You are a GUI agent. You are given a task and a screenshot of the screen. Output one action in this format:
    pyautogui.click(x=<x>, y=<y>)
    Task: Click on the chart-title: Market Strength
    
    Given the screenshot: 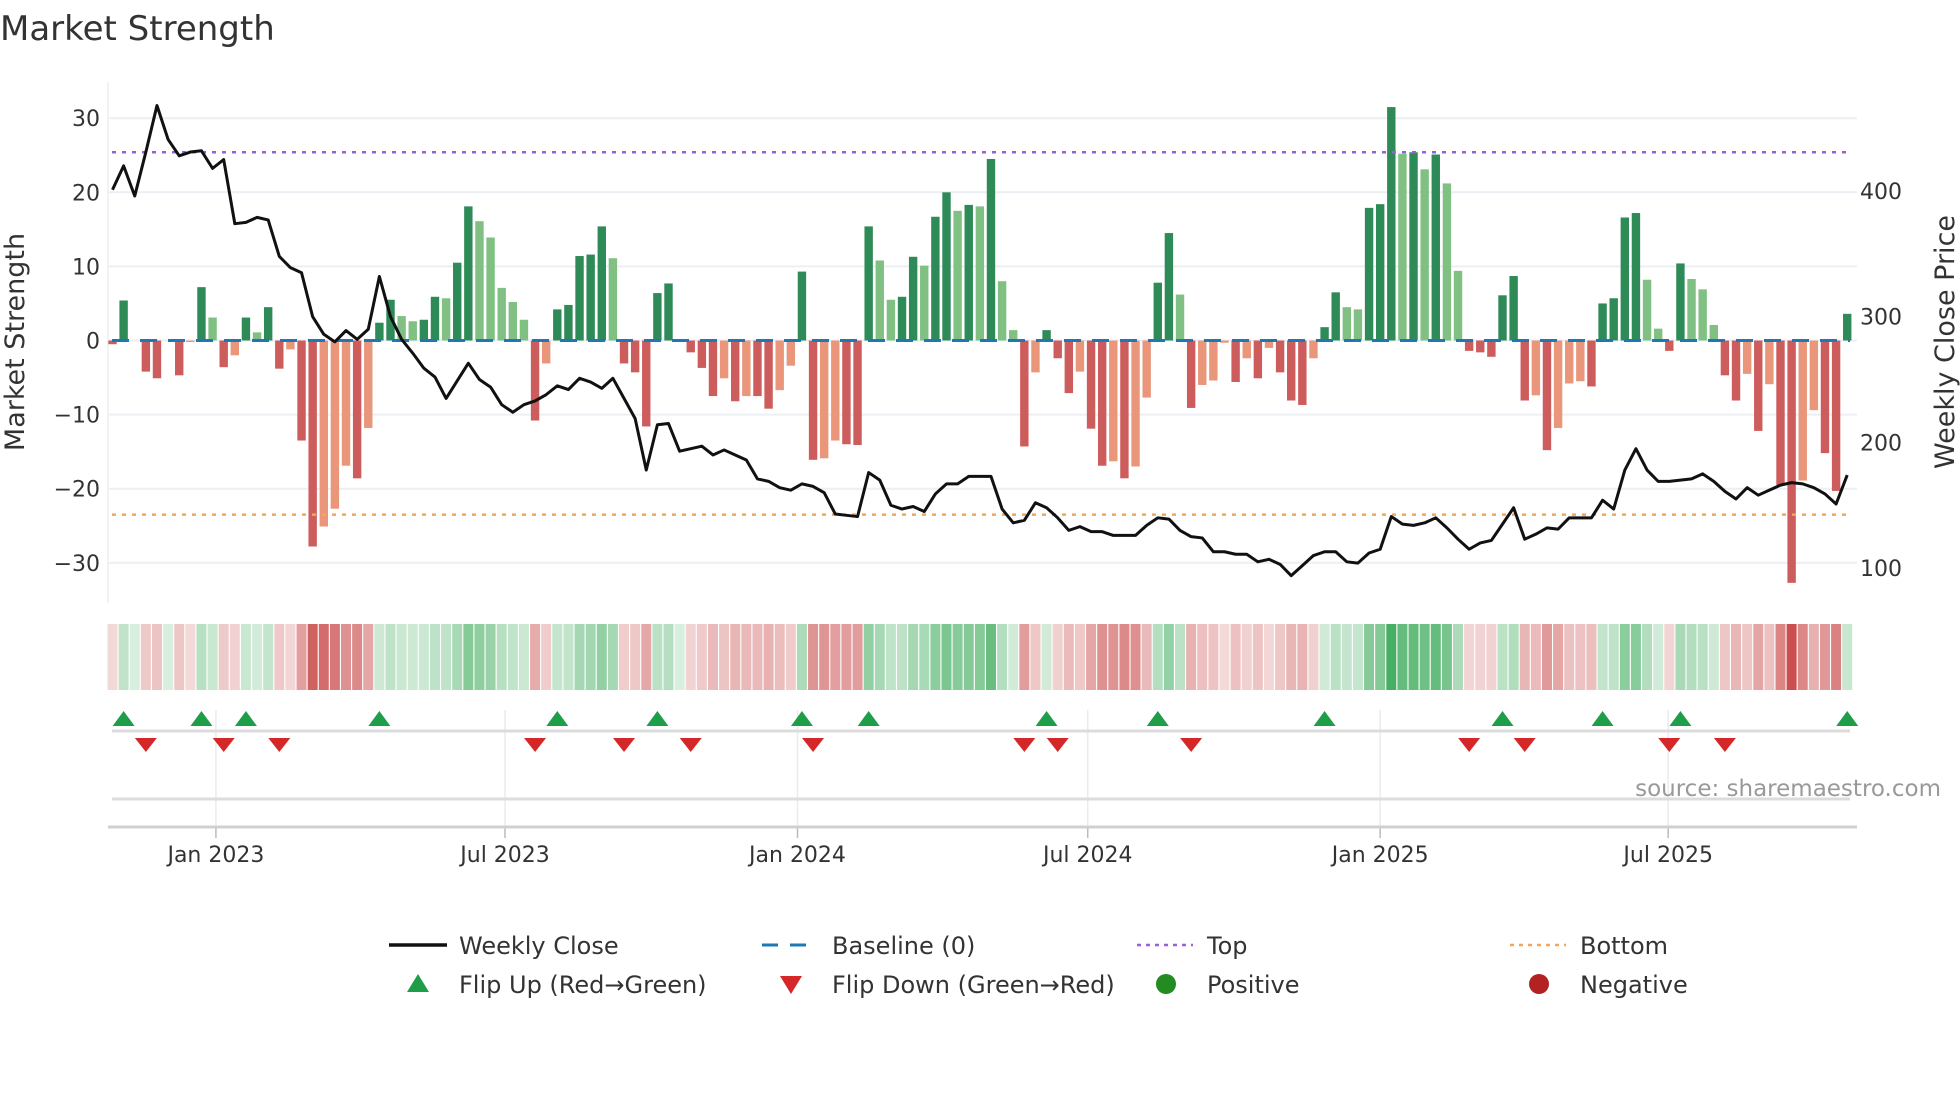 What is the action you would take?
    pyautogui.click(x=137, y=29)
    